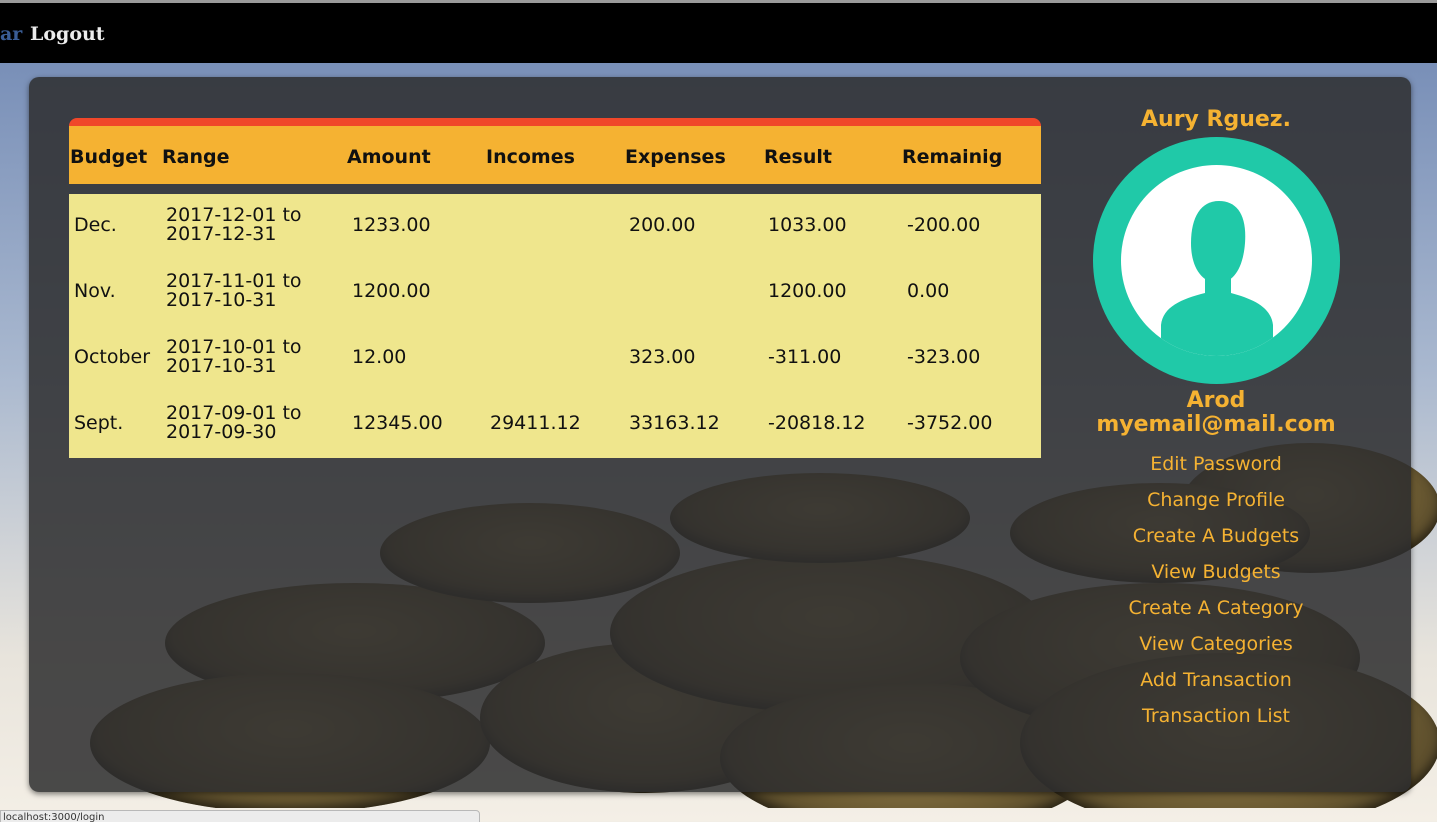  What do you see at coordinates (1216, 685) in the screenshot?
I see `add-transaction-link: Add Transaction` at bounding box center [1216, 685].